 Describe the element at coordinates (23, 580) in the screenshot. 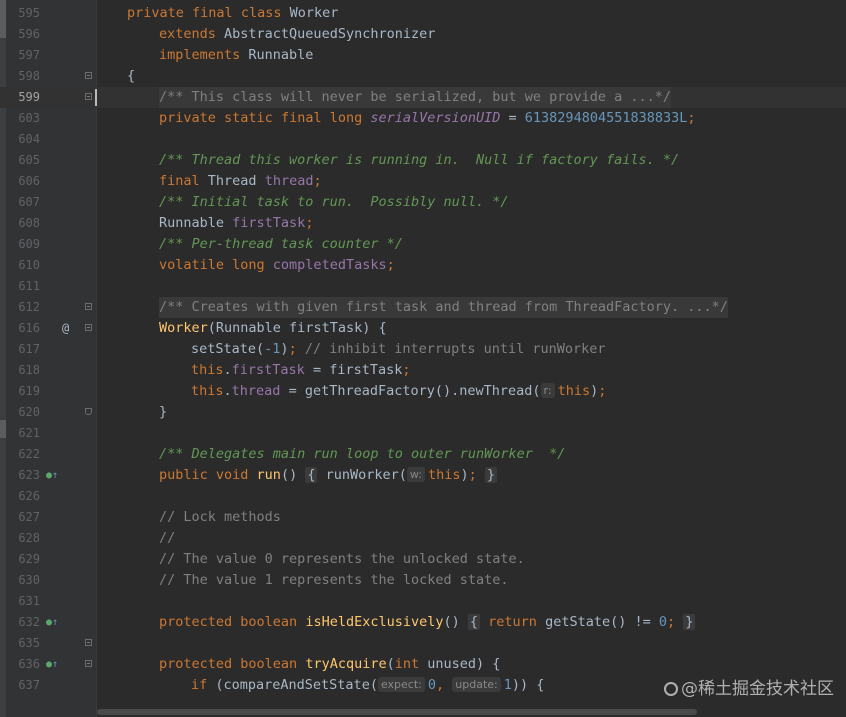

I see `line-number: 630` at that location.